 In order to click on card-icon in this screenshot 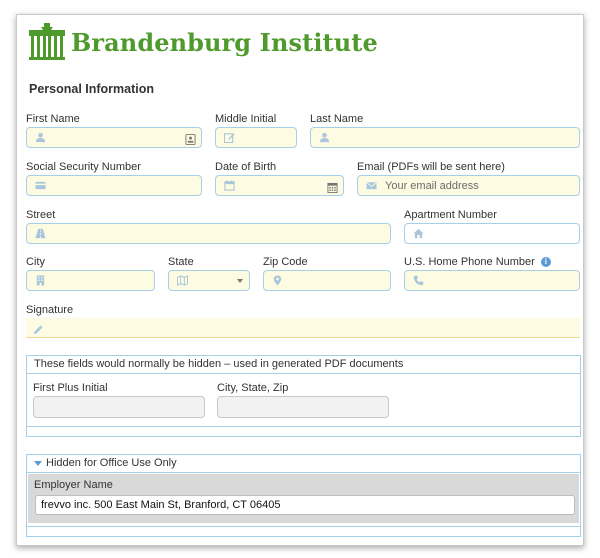, I will do `click(40, 185)`.